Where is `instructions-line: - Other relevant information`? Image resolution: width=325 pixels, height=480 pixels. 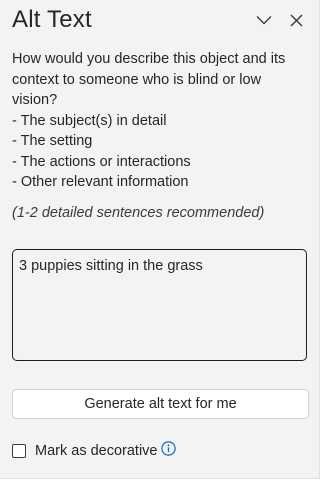
instructions-line: - Other relevant information is located at coordinates (100, 182).